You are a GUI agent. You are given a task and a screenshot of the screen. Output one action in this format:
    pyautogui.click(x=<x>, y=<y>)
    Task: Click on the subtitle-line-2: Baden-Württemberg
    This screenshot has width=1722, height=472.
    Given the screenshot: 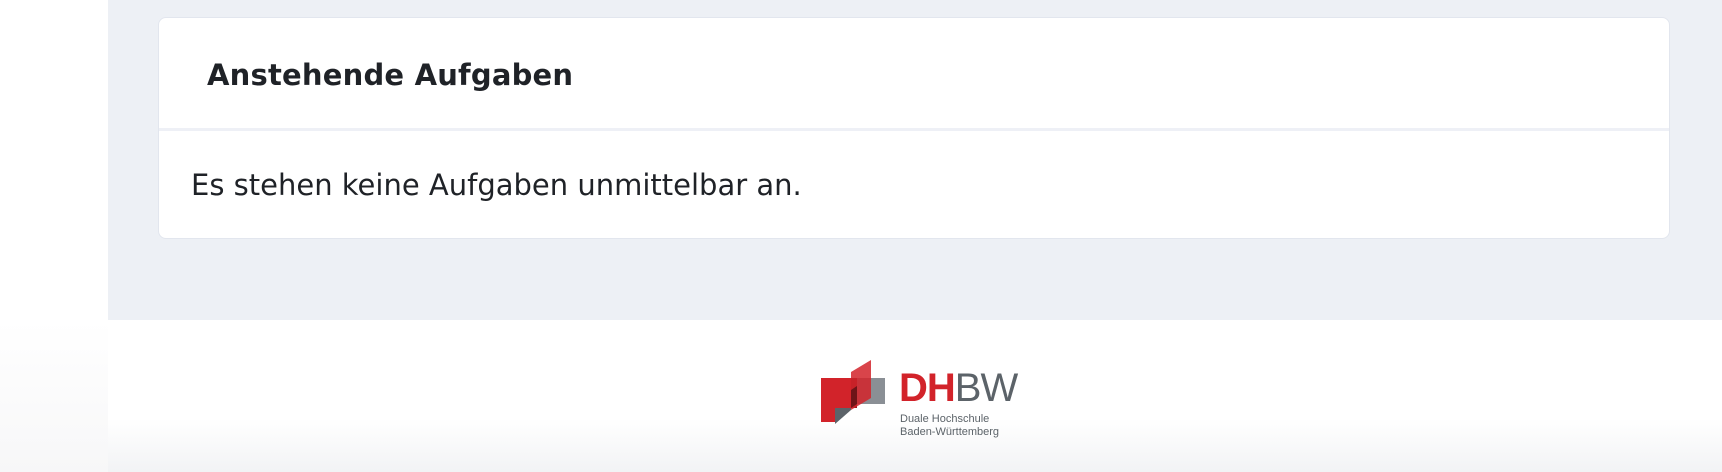 What is the action you would take?
    pyautogui.click(x=950, y=432)
    